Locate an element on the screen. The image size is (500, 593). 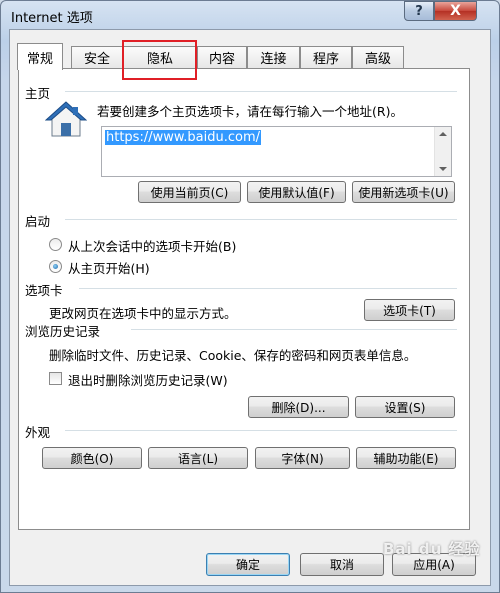
delete-history-on-exit-checkbox is located at coordinates (55, 378).